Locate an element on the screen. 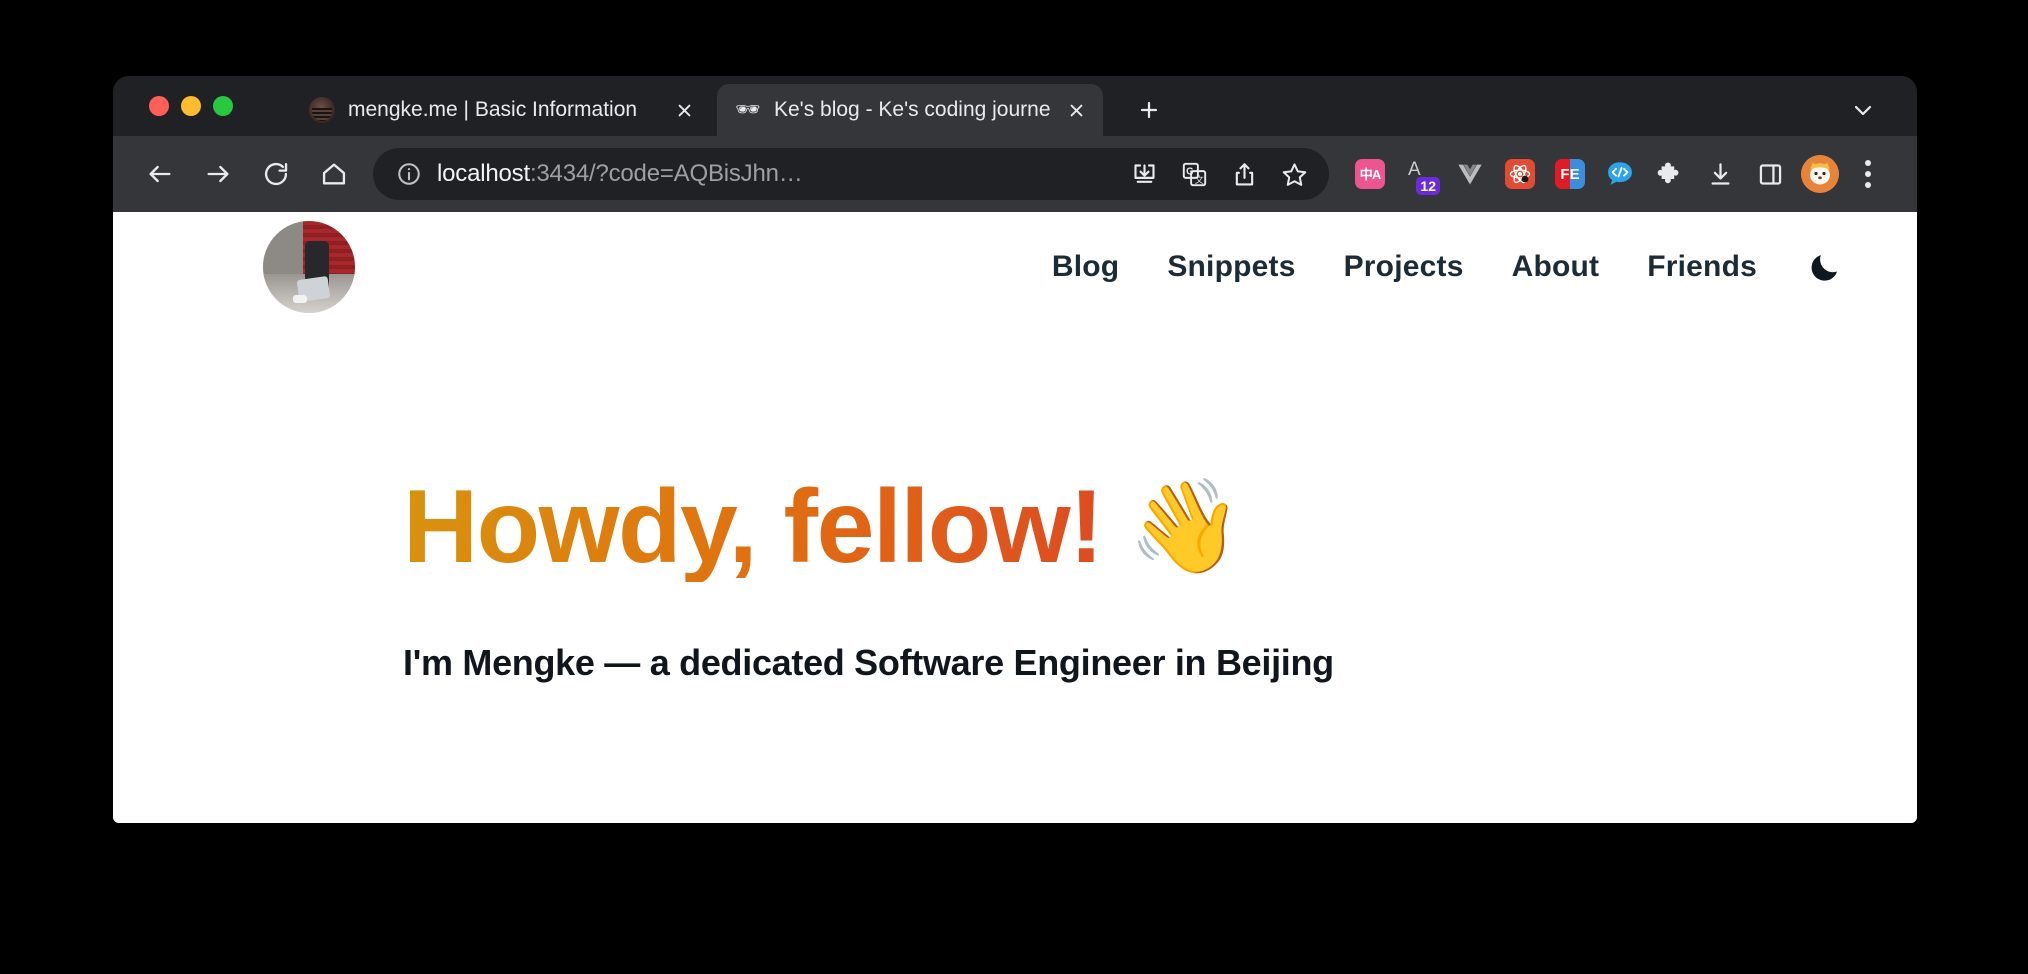 The width and height of the screenshot is (2028, 974). url-host: localhost is located at coordinates (483, 173).